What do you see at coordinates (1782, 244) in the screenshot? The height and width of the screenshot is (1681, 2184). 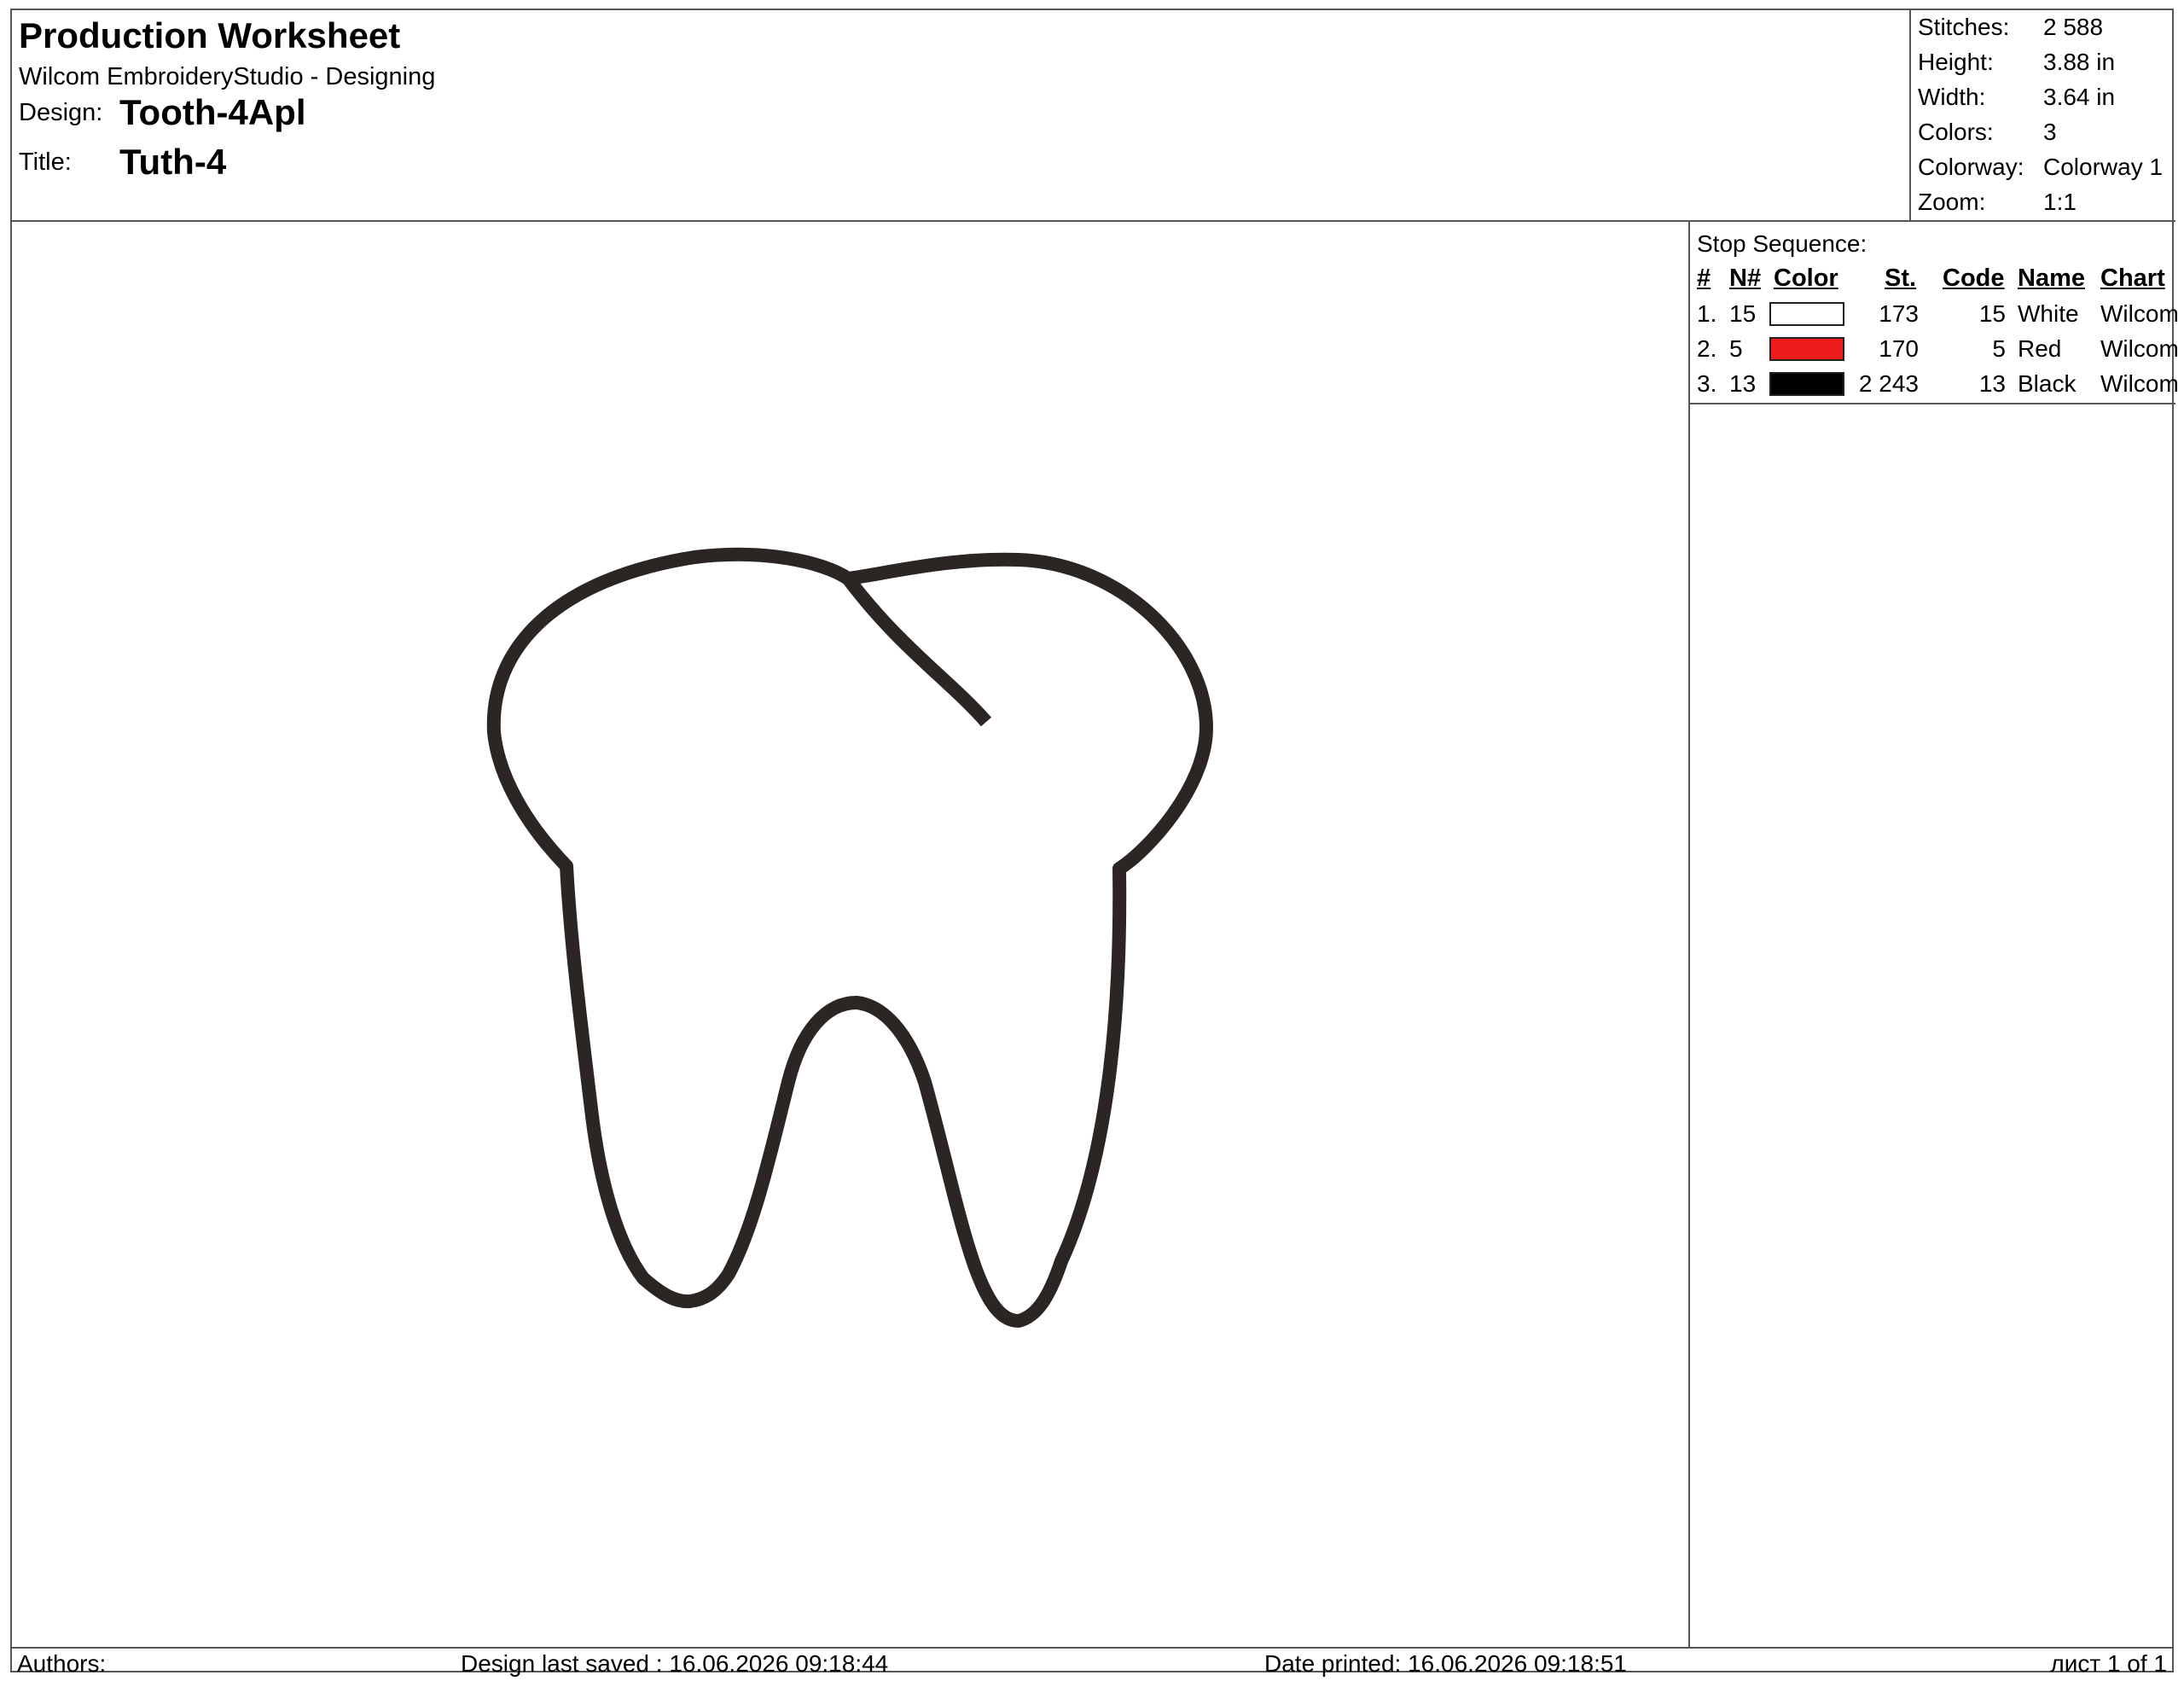 I see `stop-sequence-title: Stop Sequence:` at bounding box center [1782, 244].